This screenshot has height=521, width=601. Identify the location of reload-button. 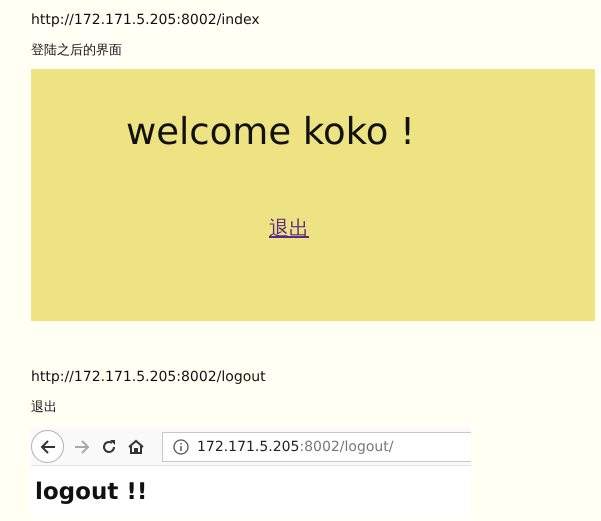
(109, 447).